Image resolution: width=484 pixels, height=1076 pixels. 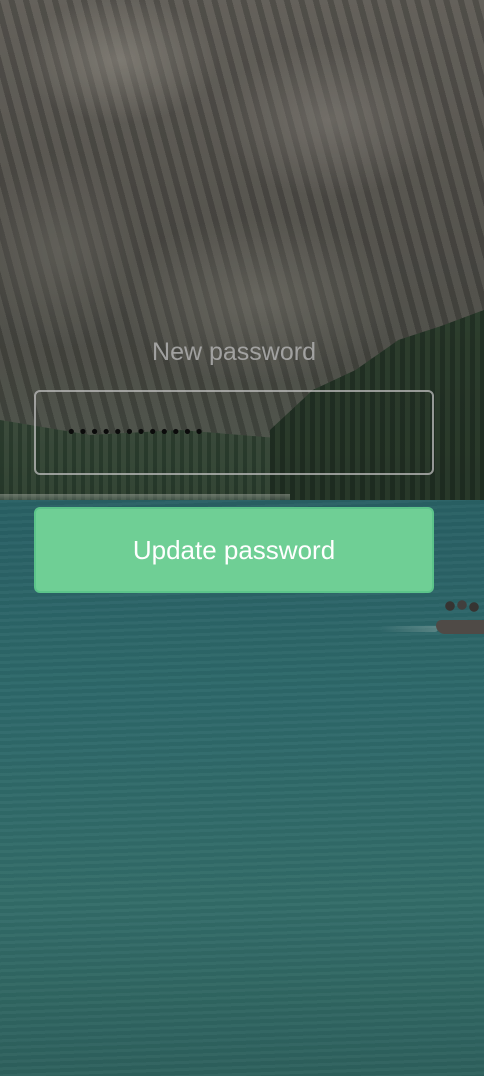 What do you see at coordinates (136, 432) in the screenshot?
I see `password-masked-value: ••••••••••••` at bounding box center [136, 432].